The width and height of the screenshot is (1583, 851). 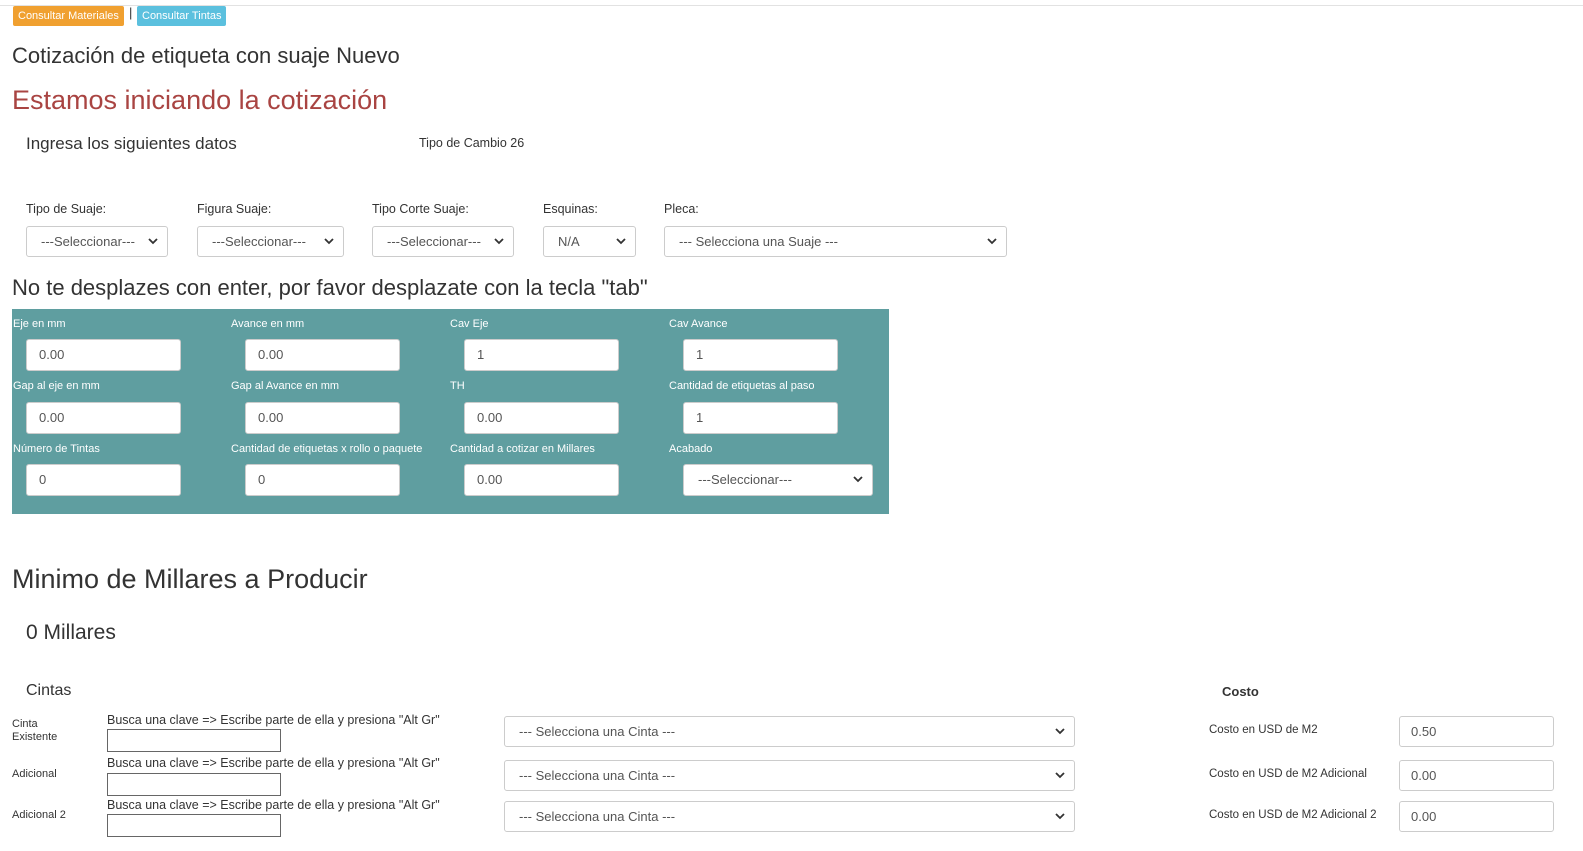 What do you see at coordinates (131, 143) in the screenshot?
I see `intro-text: Ingresa los siguientes datos` at bounding box center [131, 143].